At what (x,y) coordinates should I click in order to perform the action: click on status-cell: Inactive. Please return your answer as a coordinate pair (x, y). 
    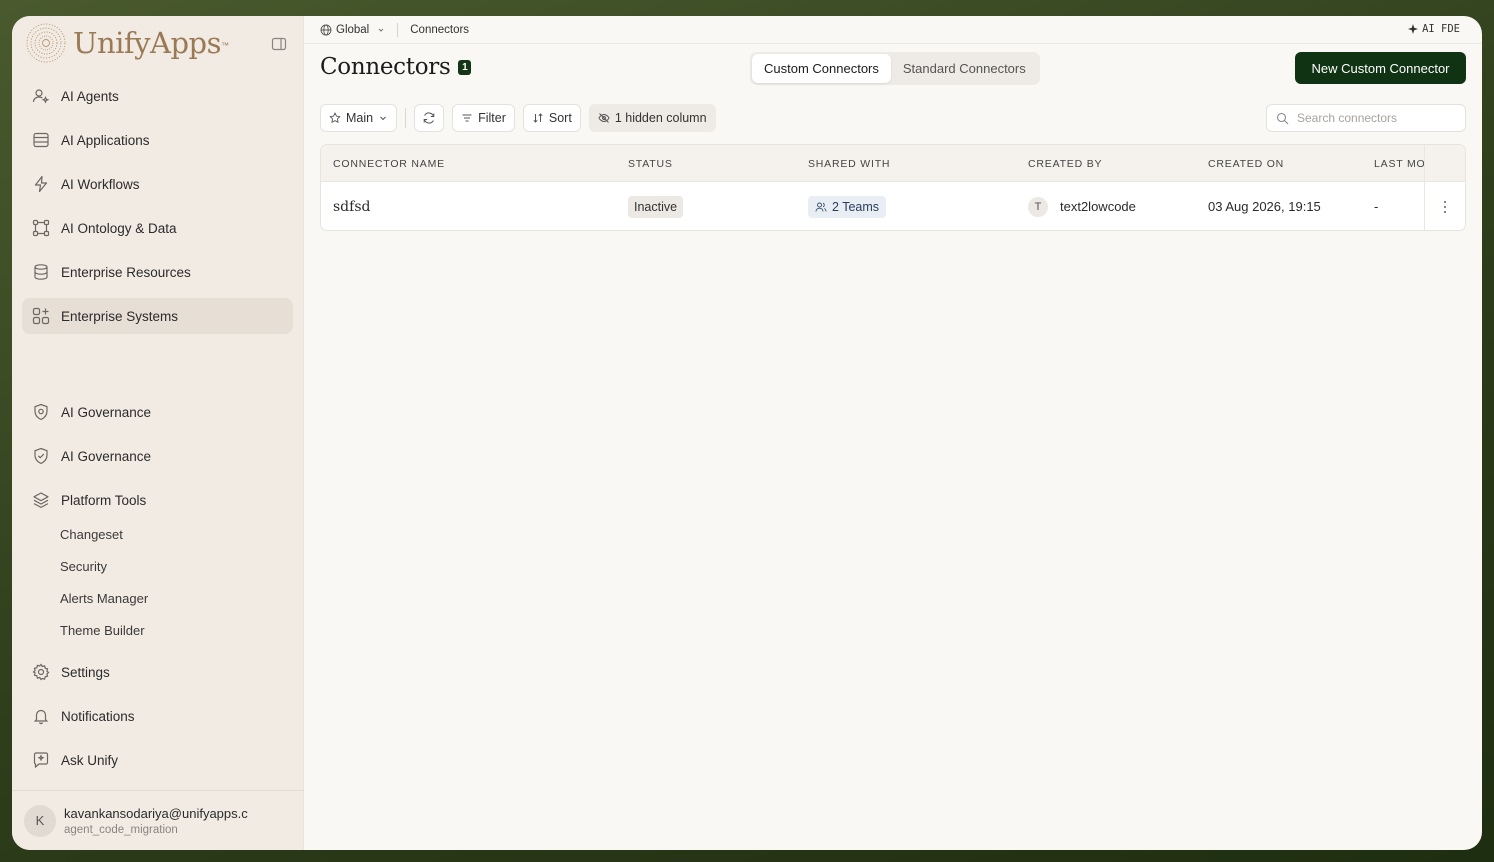
    Looking at the image, I should click on (656, 206).